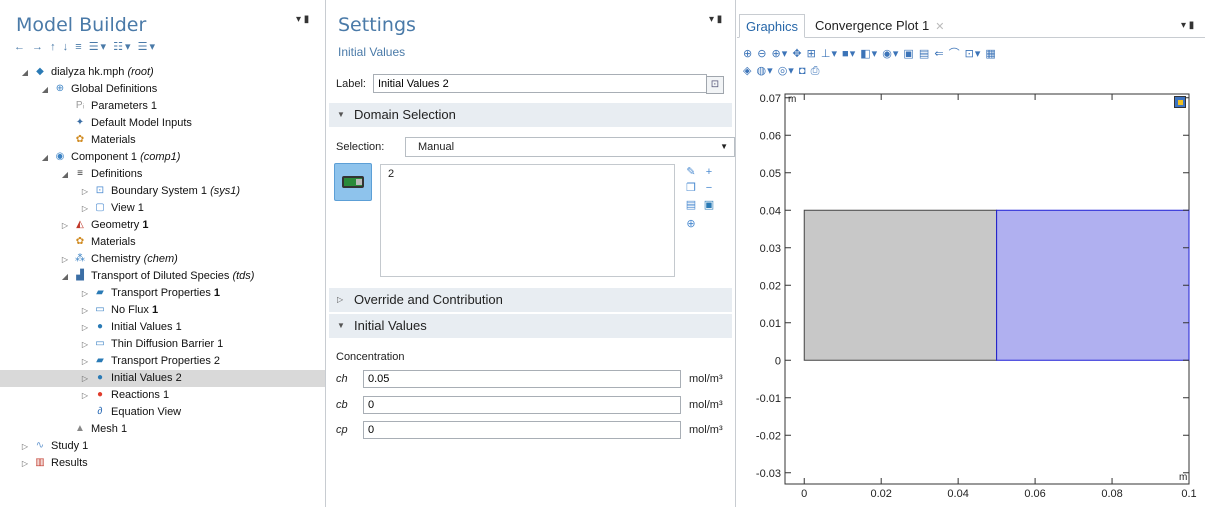  I want to click on tree-item-label: No Flux 1, so click(134, 310).